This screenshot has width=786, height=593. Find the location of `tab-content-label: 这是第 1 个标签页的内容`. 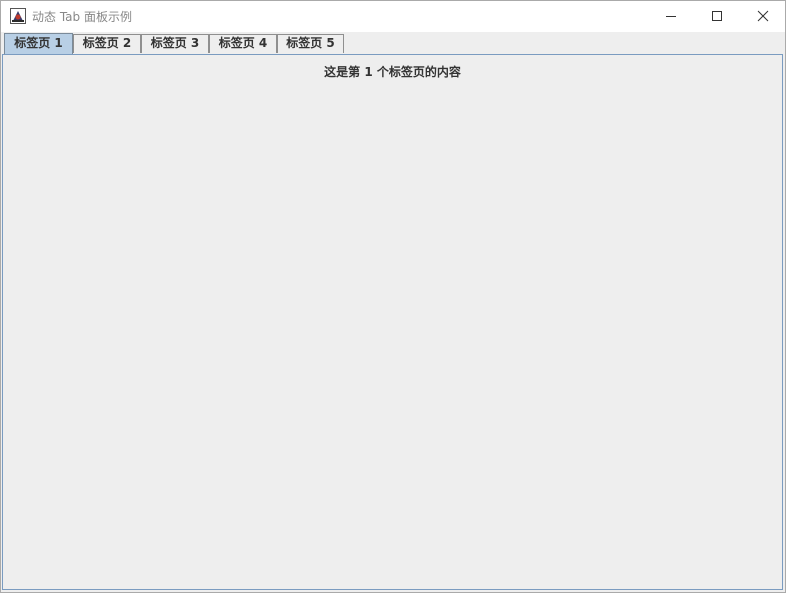

tab-content-label: 这是第 1 个标签页的内容 is located at coordinates (392, 72).